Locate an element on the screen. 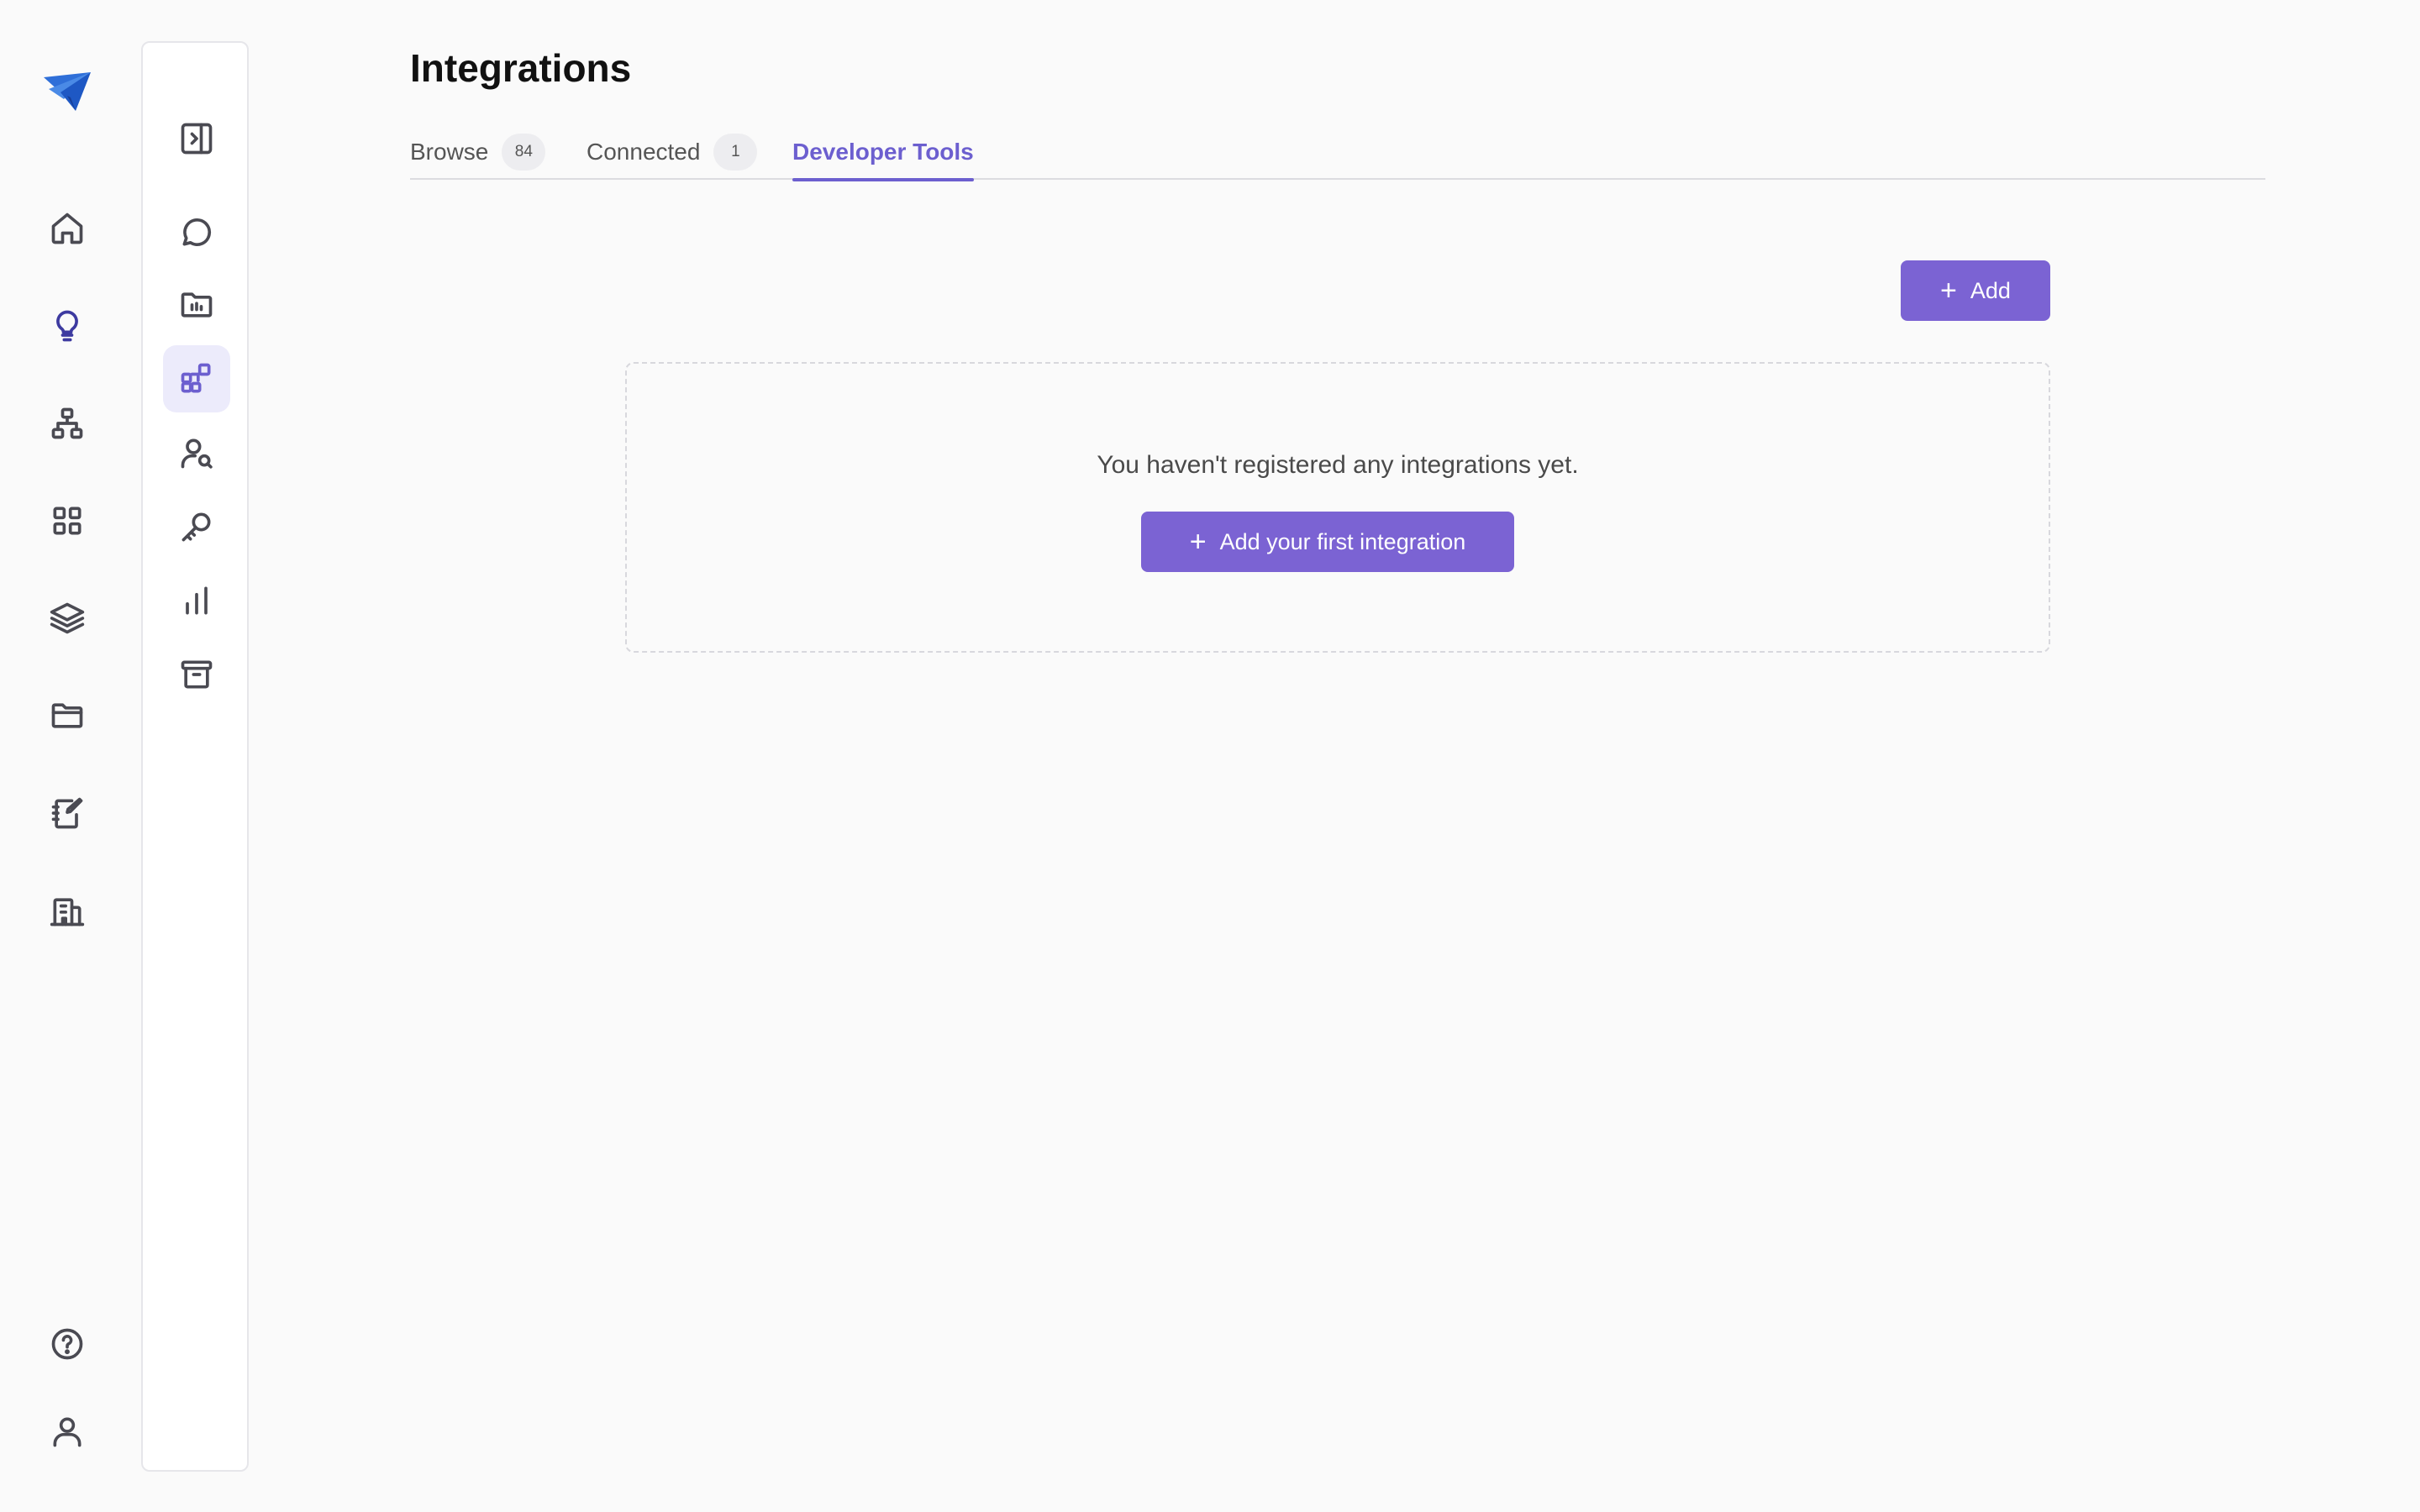 The width and height of the screenshot is (2420, 1512). add-first-integration-label: Add your first integration is located at coordinates (1343, 541).